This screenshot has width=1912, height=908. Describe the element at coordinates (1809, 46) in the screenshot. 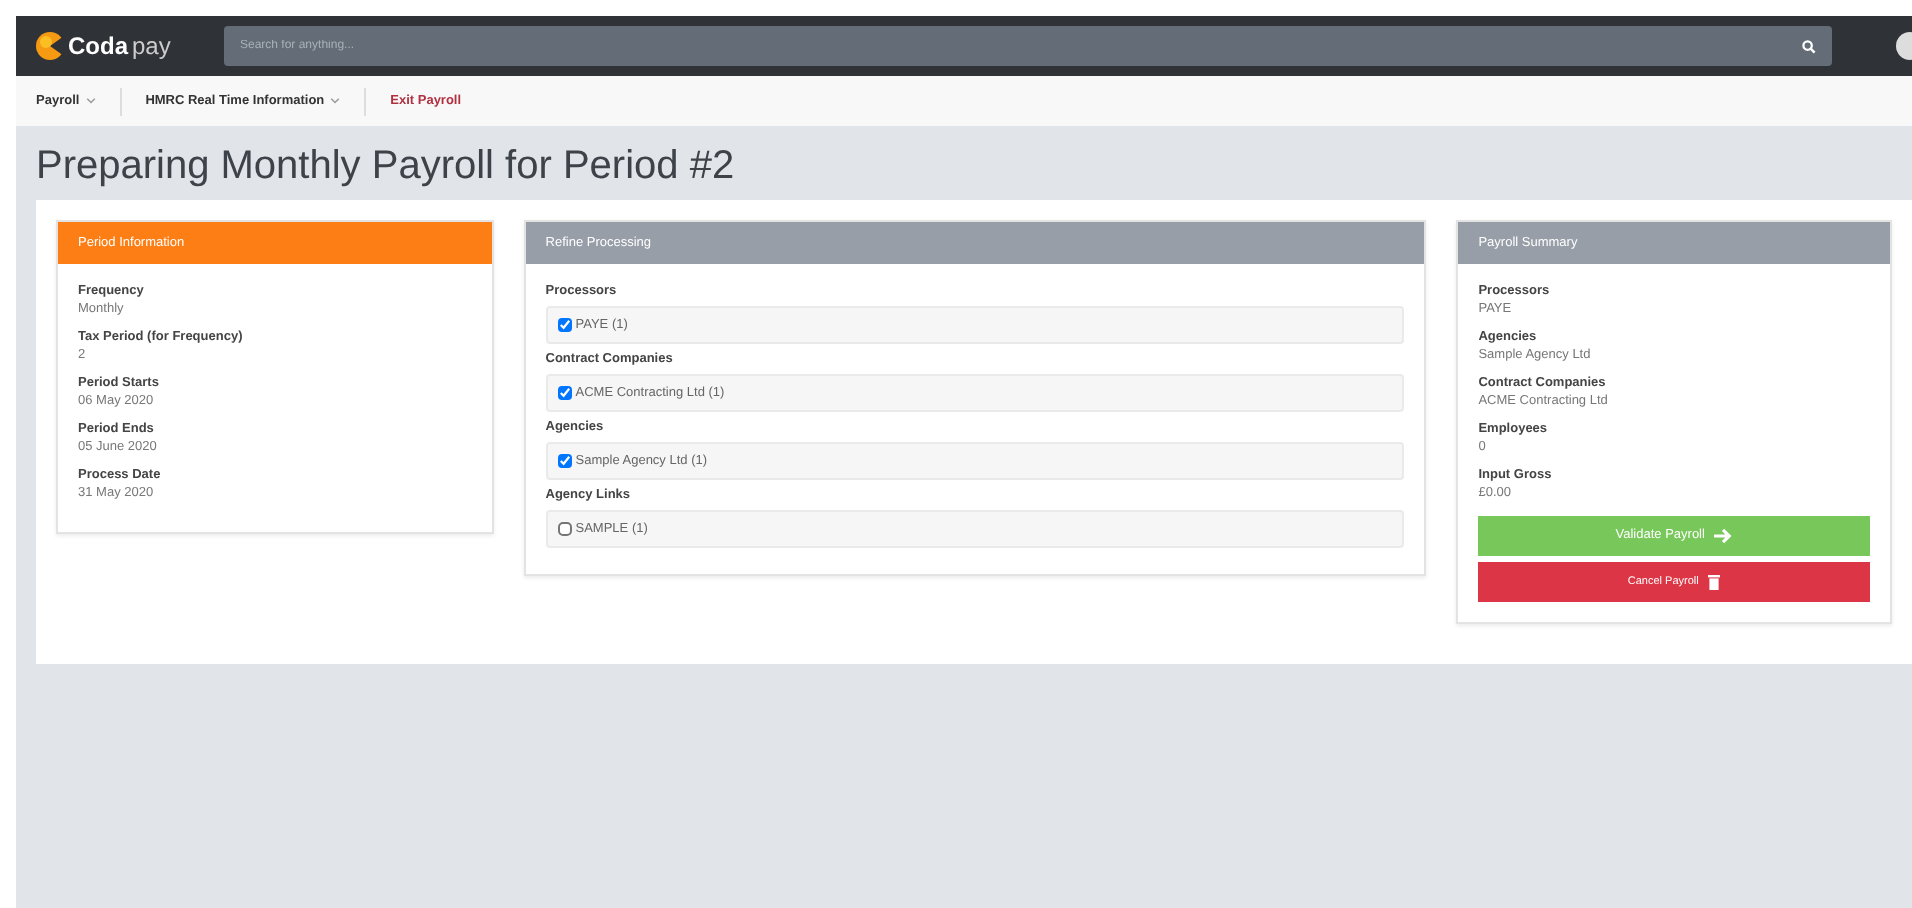

I see `search-icon` at that location.